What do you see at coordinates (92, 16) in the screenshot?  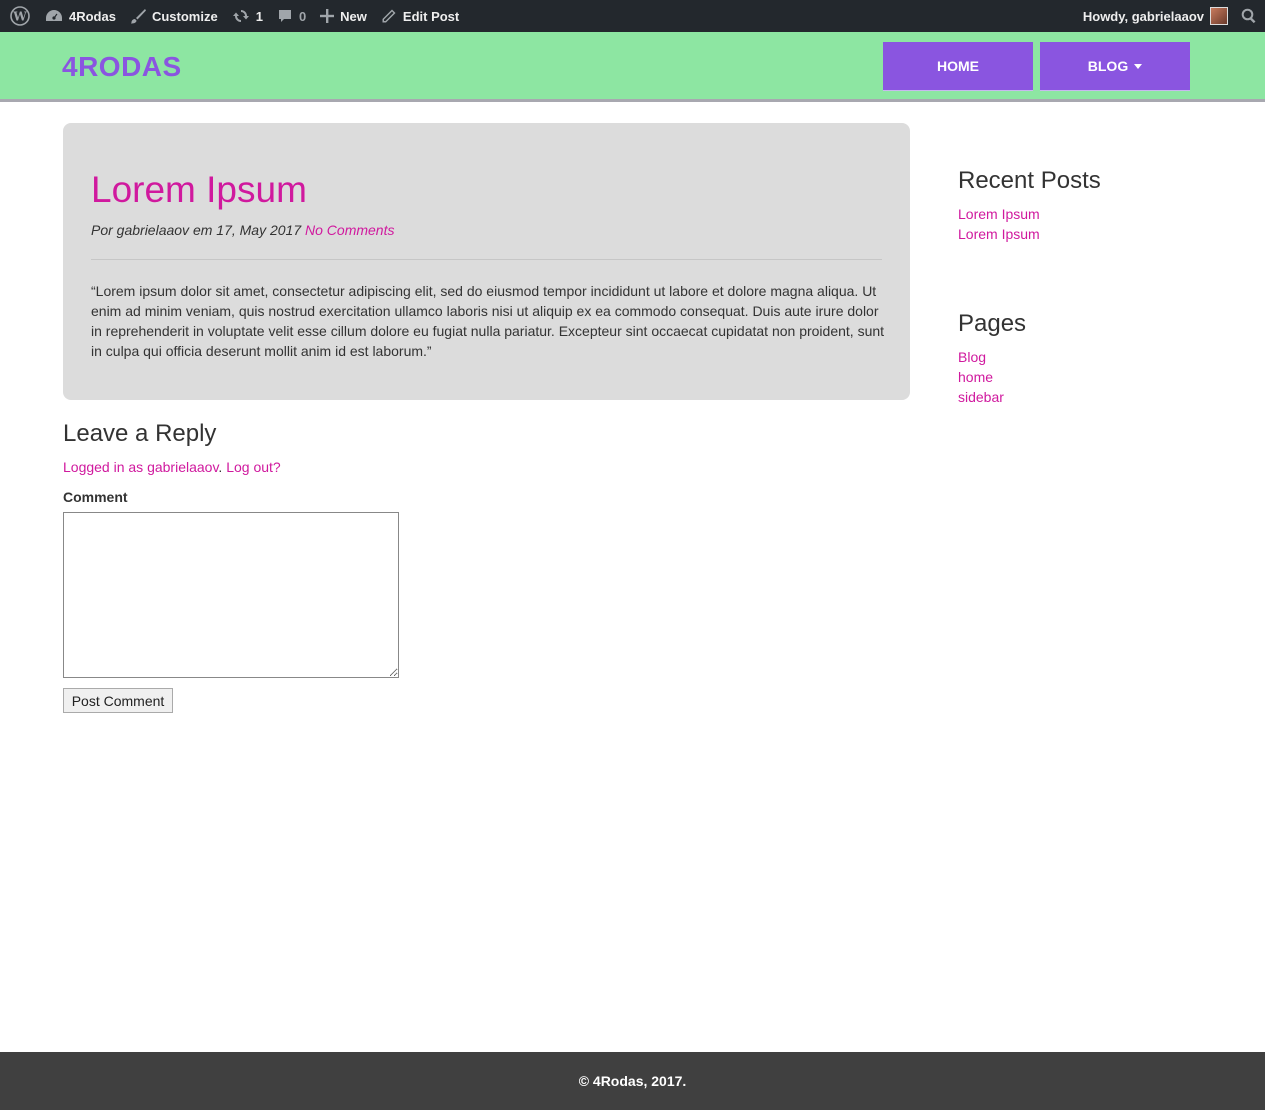 I see `site-name-label: 4Rodas` at bounding box center [92, 16].